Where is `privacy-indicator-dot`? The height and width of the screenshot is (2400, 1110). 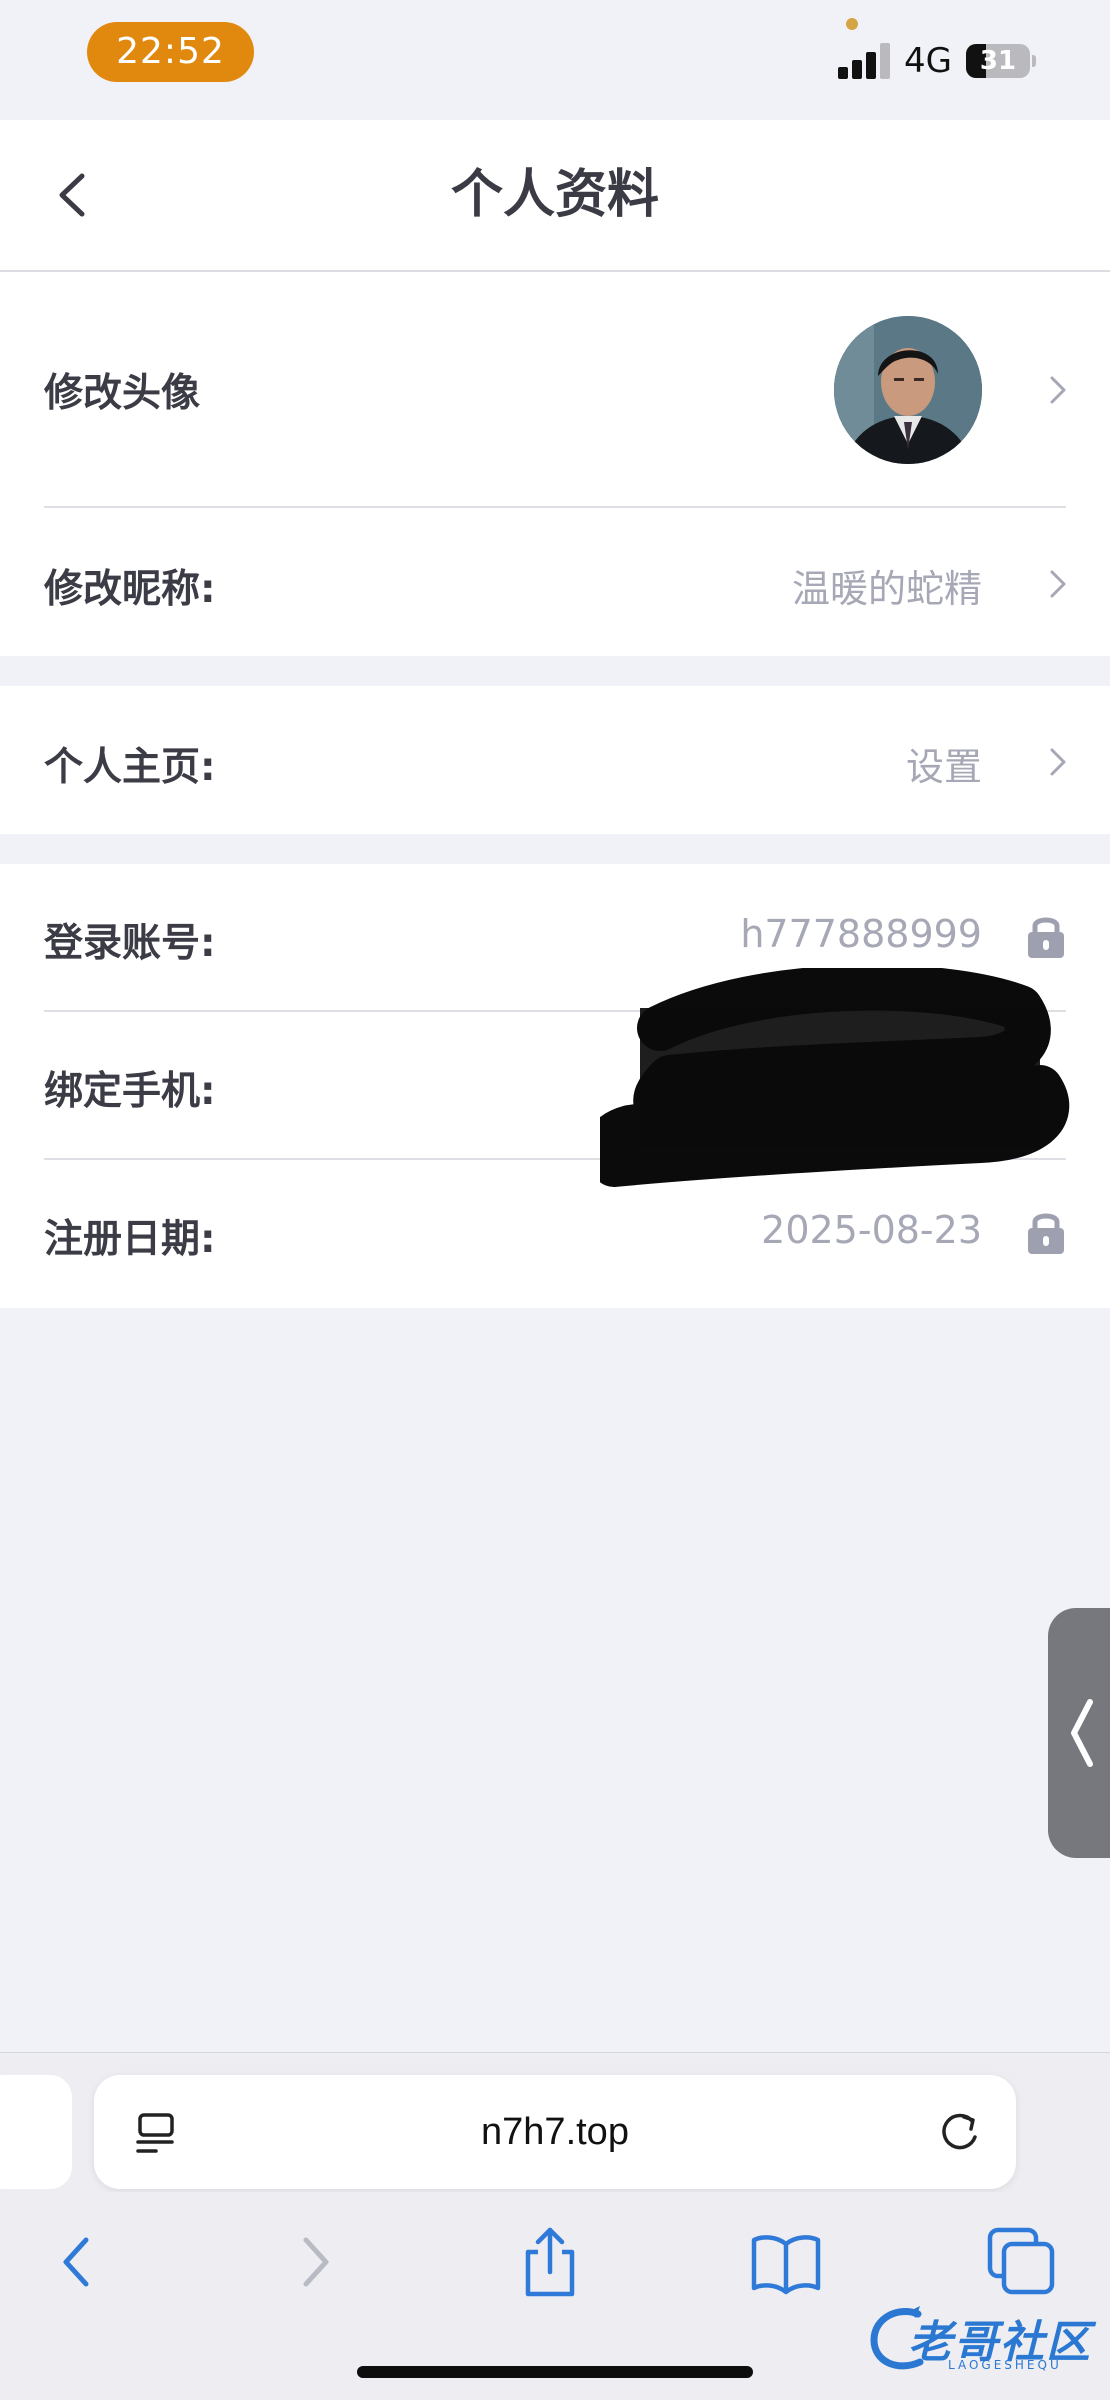
privacy-indicator-dot is located at coordinates (852, 24).